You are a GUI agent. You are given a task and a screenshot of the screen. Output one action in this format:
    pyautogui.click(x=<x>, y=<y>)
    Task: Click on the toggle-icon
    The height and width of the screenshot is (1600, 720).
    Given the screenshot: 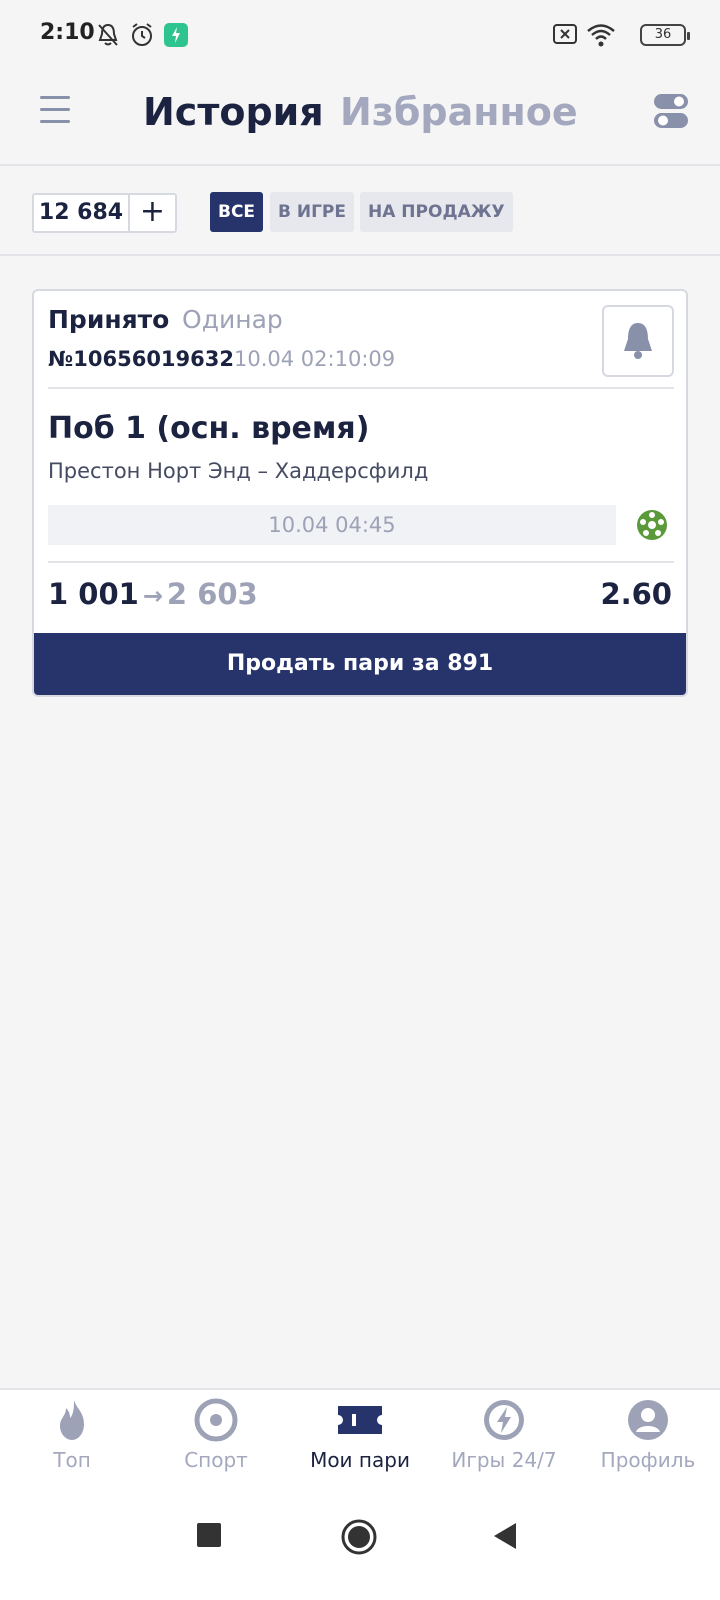 What is the action you would take?
    pyautogui.click(x=671, y=111)
    